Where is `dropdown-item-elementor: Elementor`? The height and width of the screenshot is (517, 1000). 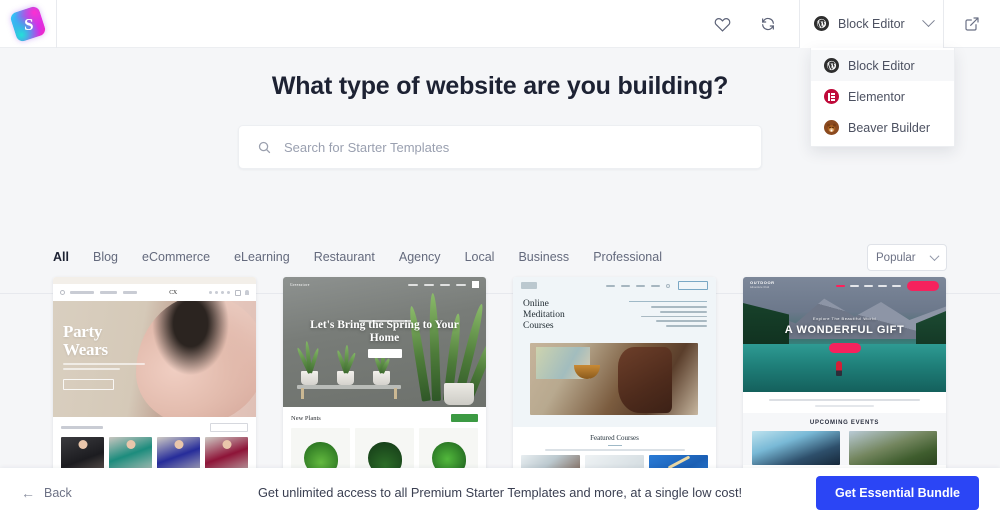 dropdown-item-elementor: Elementor is located at coordinates (882, 96).